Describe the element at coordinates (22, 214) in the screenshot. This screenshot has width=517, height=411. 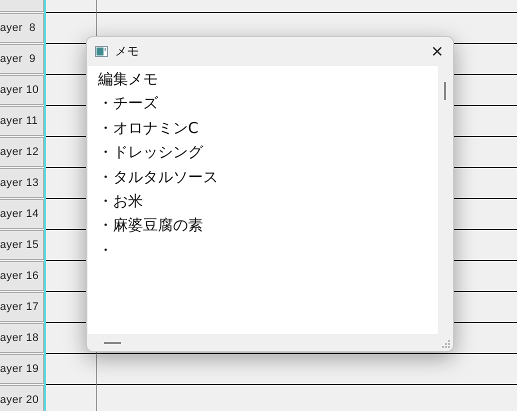
I see `layer-button: ayer 14` at that location.